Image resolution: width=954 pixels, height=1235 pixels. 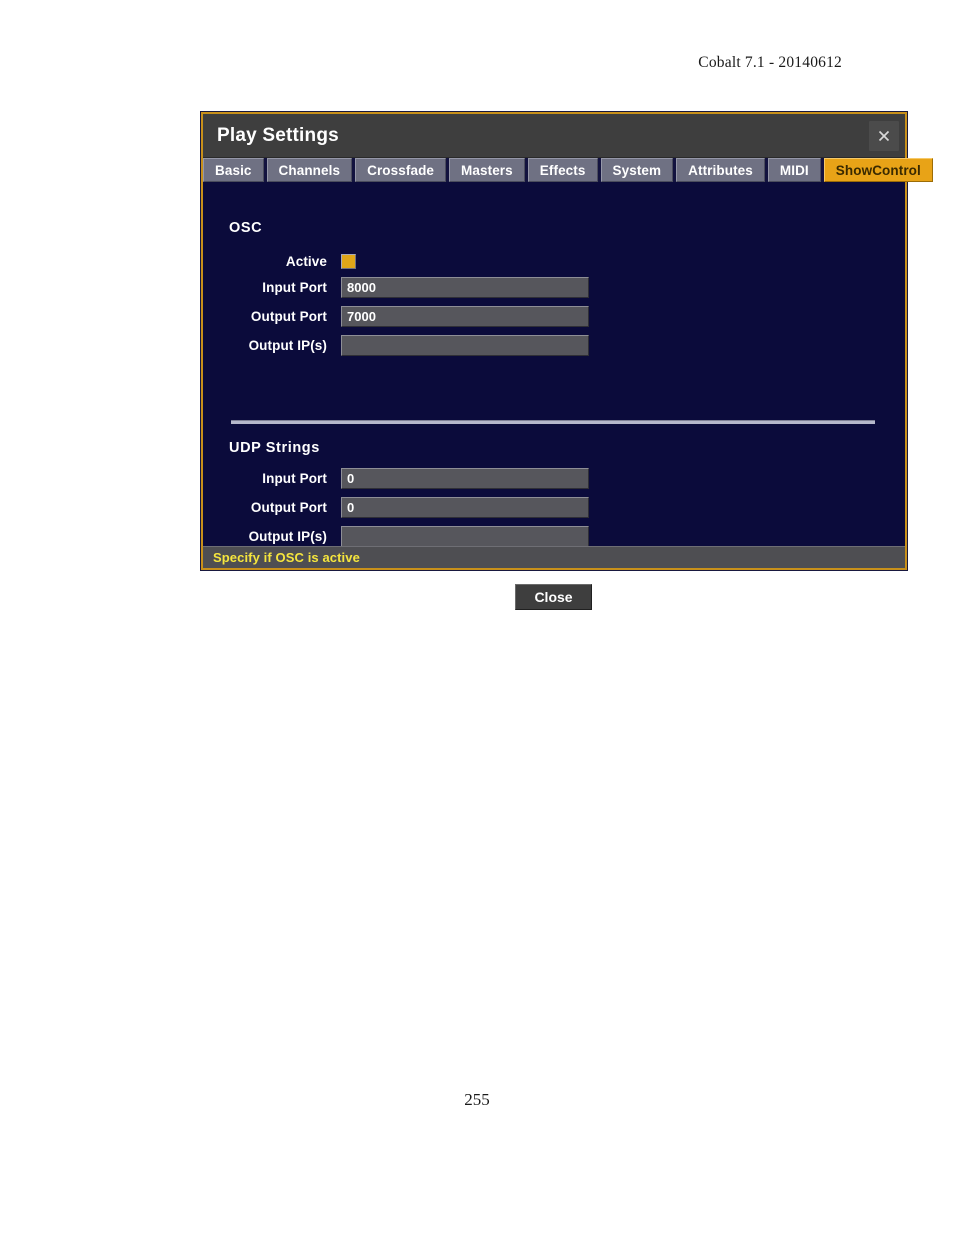 What do you see at coordinates (465, 287) in the screenshot?
I see `osc-input-port-input: 8000` at bounding box center [465, 287].